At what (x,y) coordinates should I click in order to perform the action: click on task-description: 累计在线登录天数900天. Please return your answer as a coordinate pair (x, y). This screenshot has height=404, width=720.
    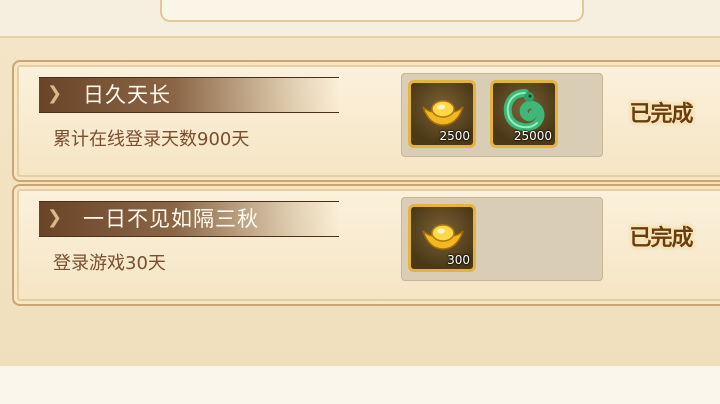
    Looking at the image, I should click on (151, 139).